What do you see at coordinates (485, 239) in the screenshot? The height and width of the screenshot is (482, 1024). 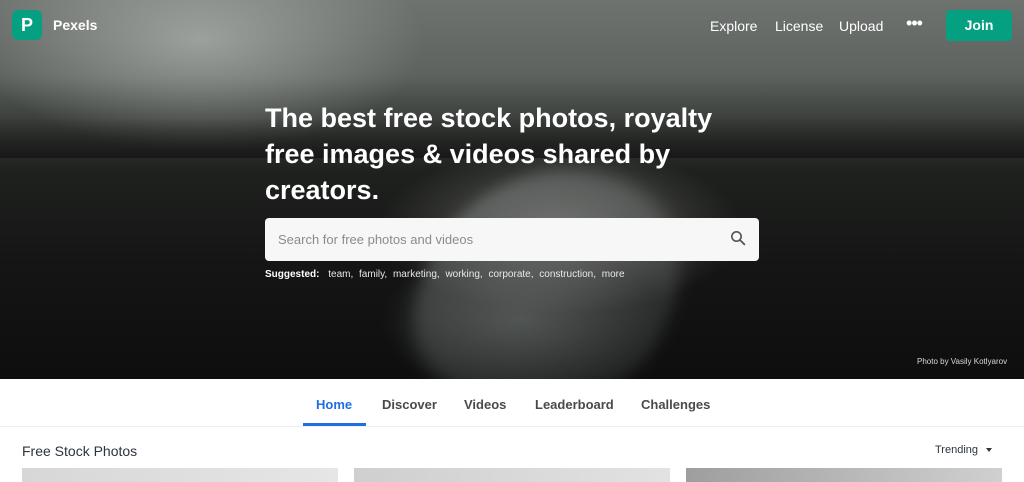 I see `search-input` at bounding box center [485, 239].